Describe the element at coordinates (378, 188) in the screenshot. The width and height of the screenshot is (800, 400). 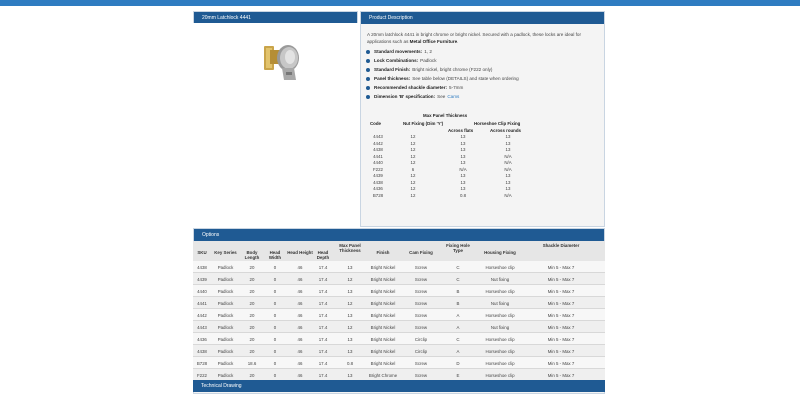
I see `thickness-cell: 4436` at that location.